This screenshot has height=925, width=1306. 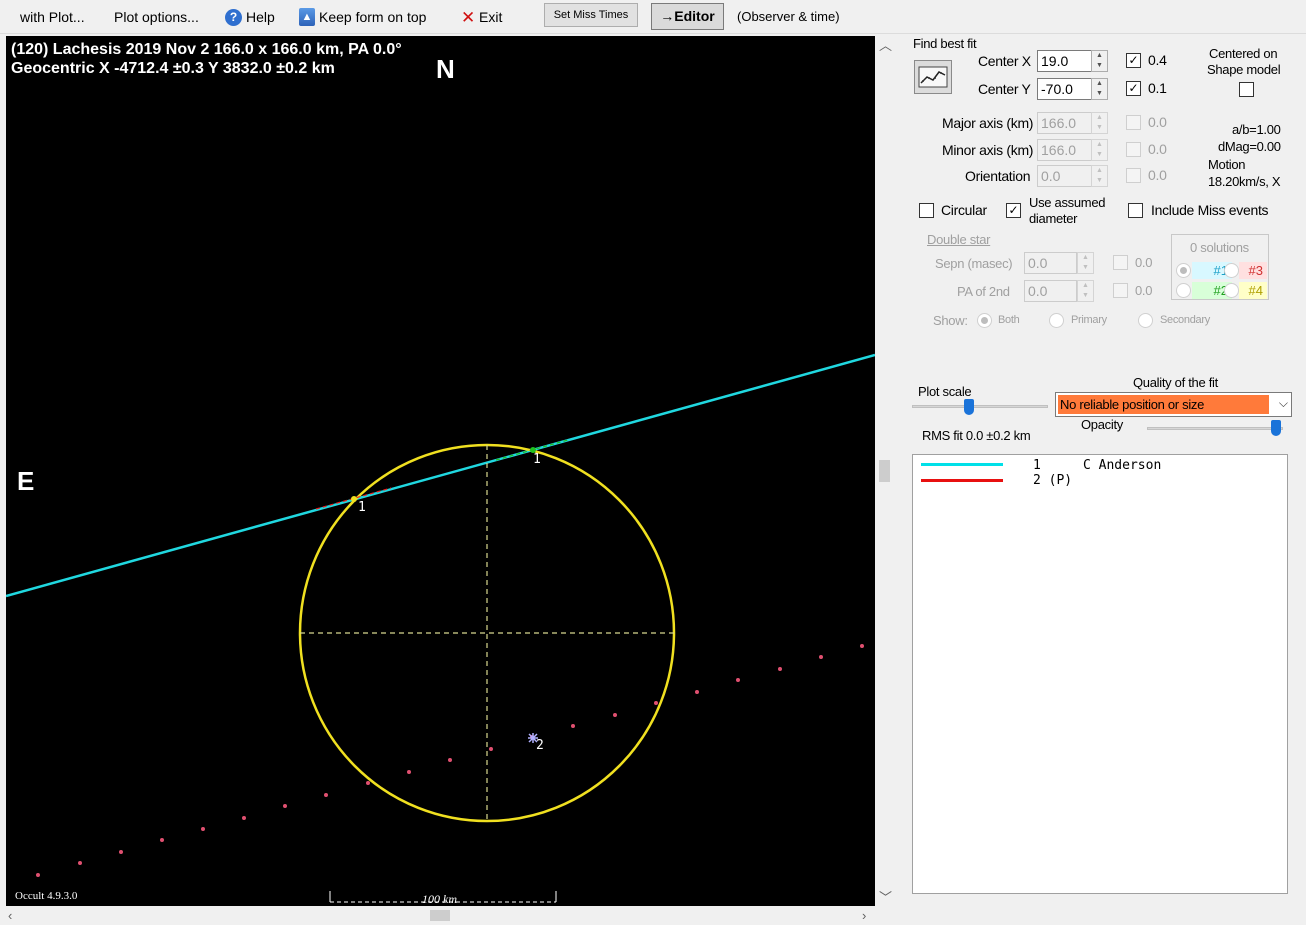 I want to click on include-miss-label: Include Miss events, so click(x=1210, y=210).